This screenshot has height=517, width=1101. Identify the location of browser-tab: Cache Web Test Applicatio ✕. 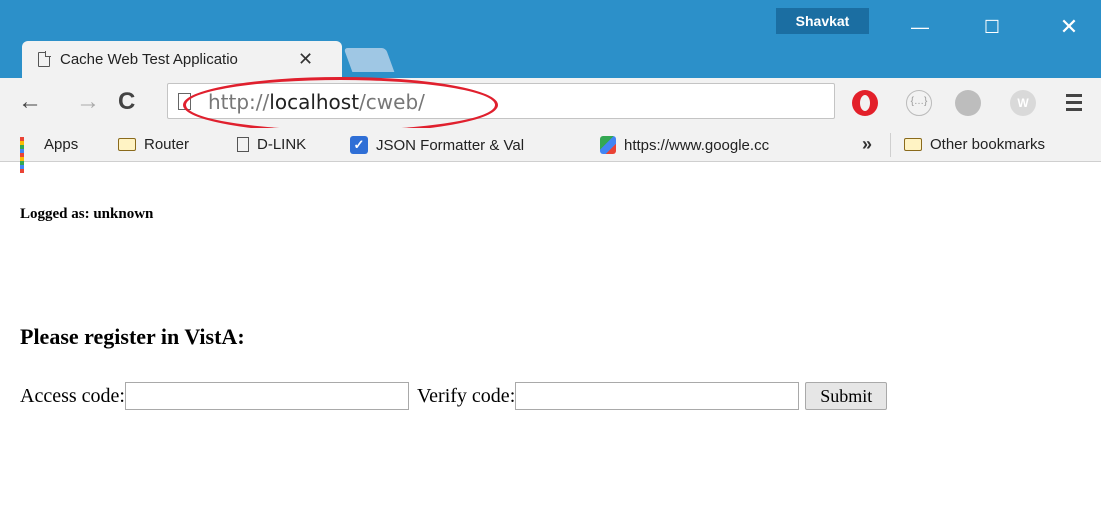
(182, 59).